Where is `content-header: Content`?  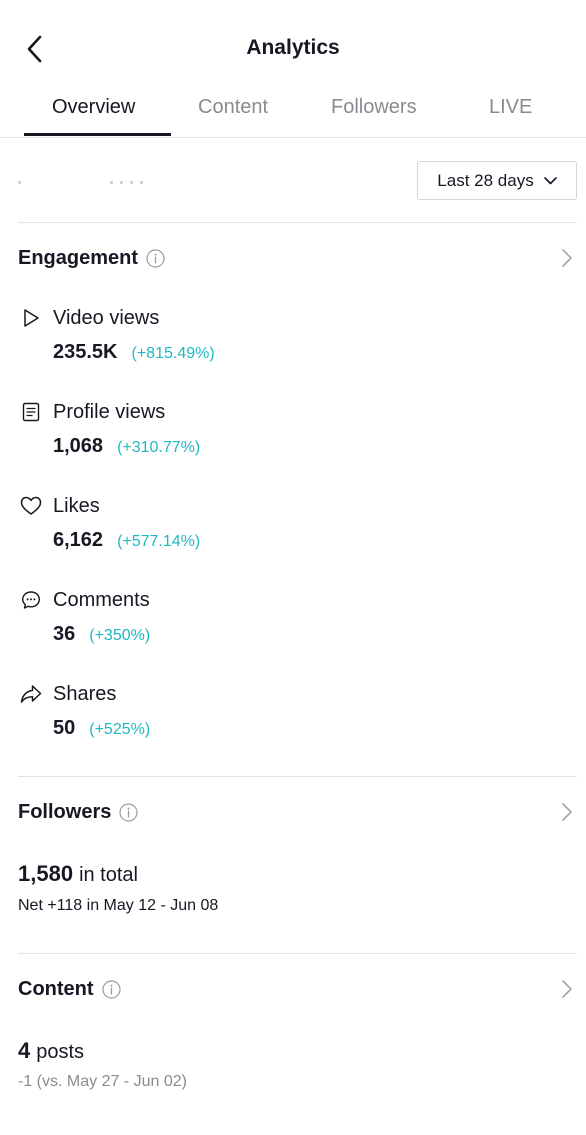 content-header: Content is located at coordinates (297, 989).